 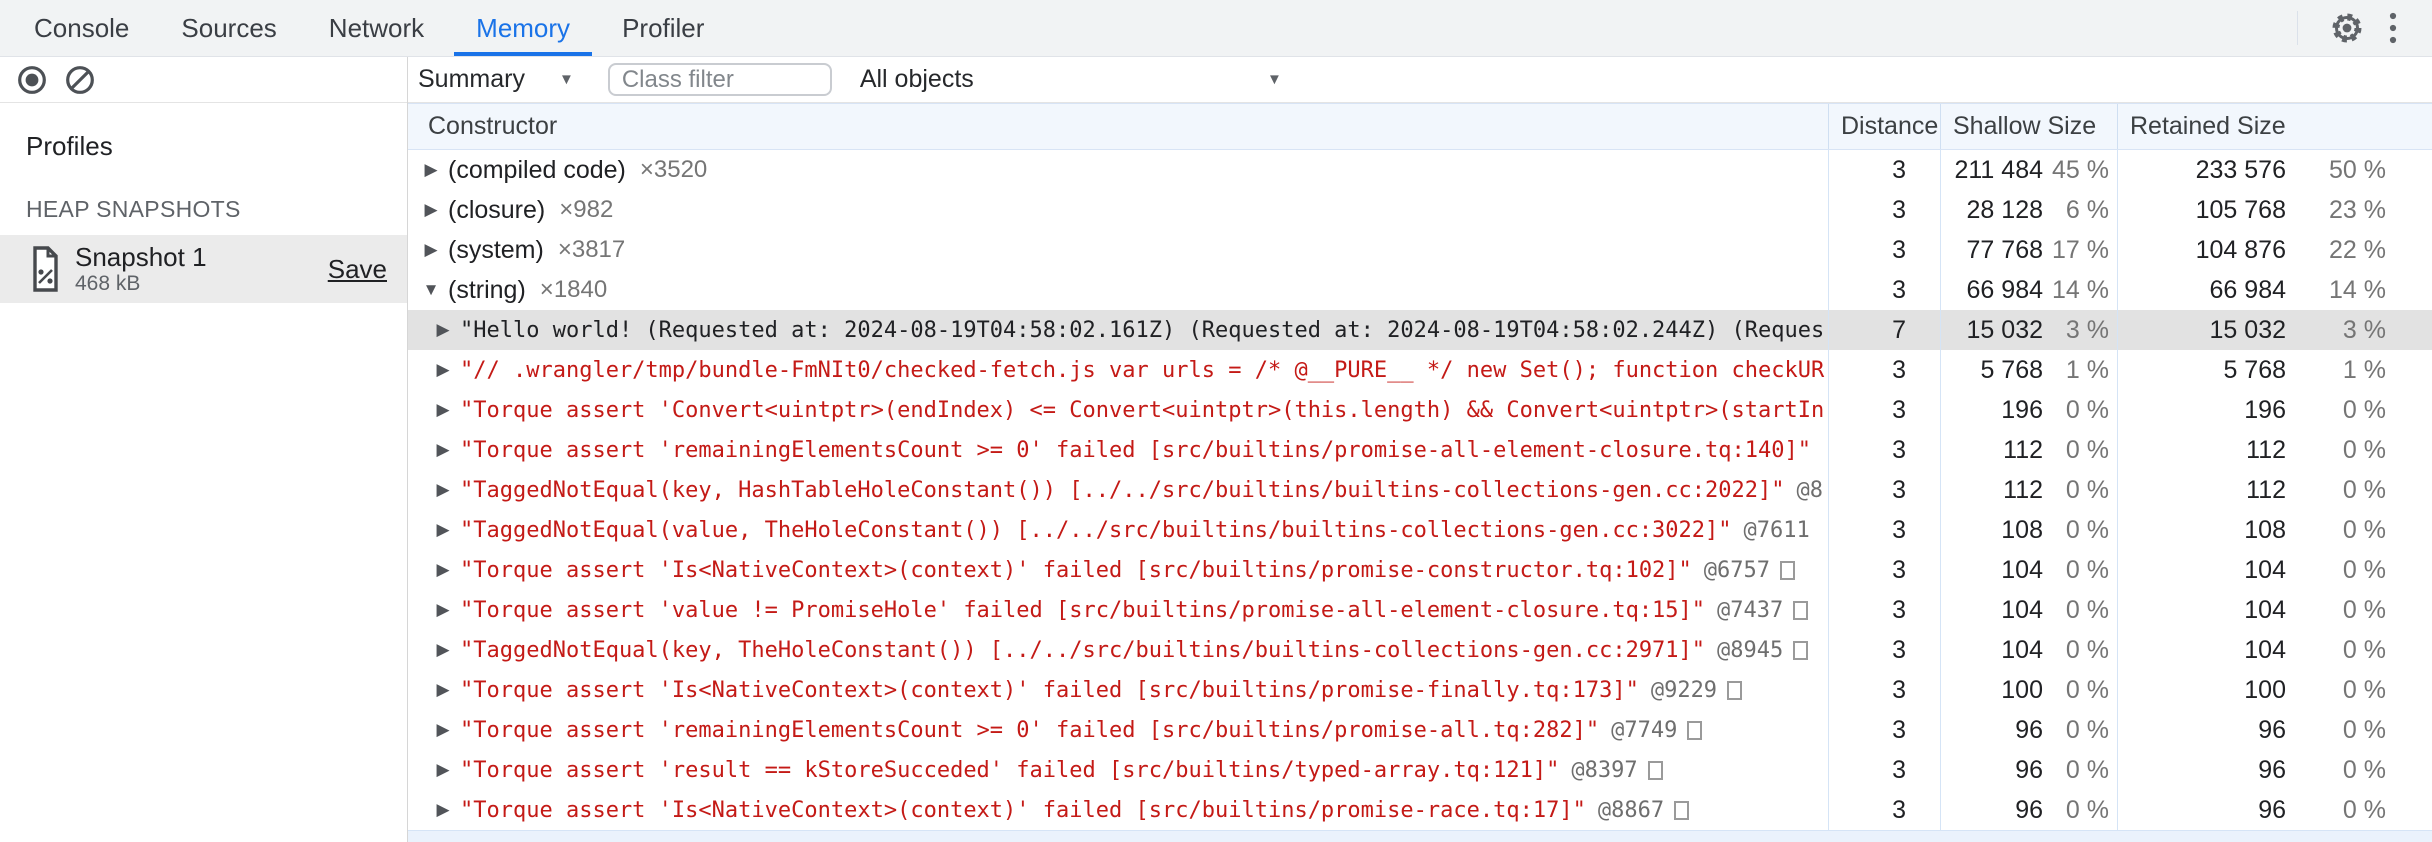 I want to click on retained-size-cell: 112 0 %, so click(x=2274, y=490).